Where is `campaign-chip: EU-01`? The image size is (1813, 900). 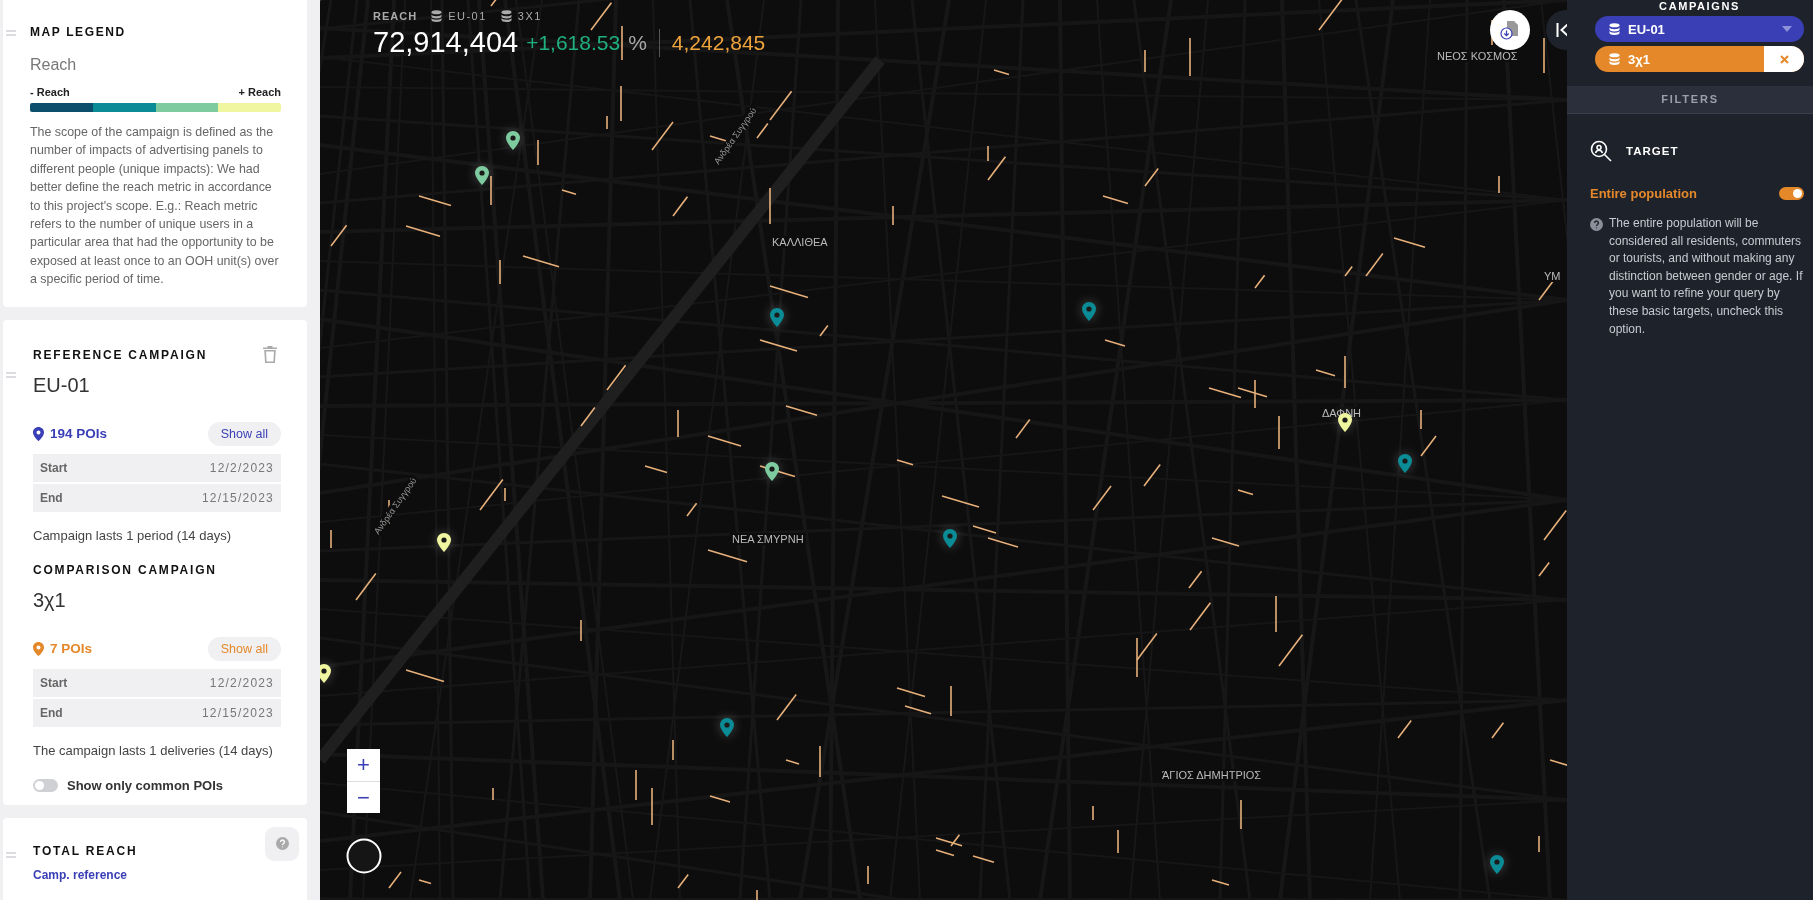 campaign-chip: EU-01 is located at coordinates (1699, 29).